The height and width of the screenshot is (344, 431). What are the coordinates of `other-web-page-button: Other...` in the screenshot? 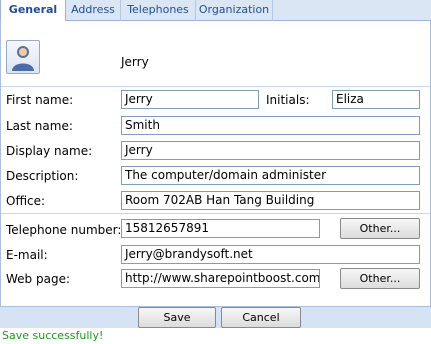 It's located at (380, 278).